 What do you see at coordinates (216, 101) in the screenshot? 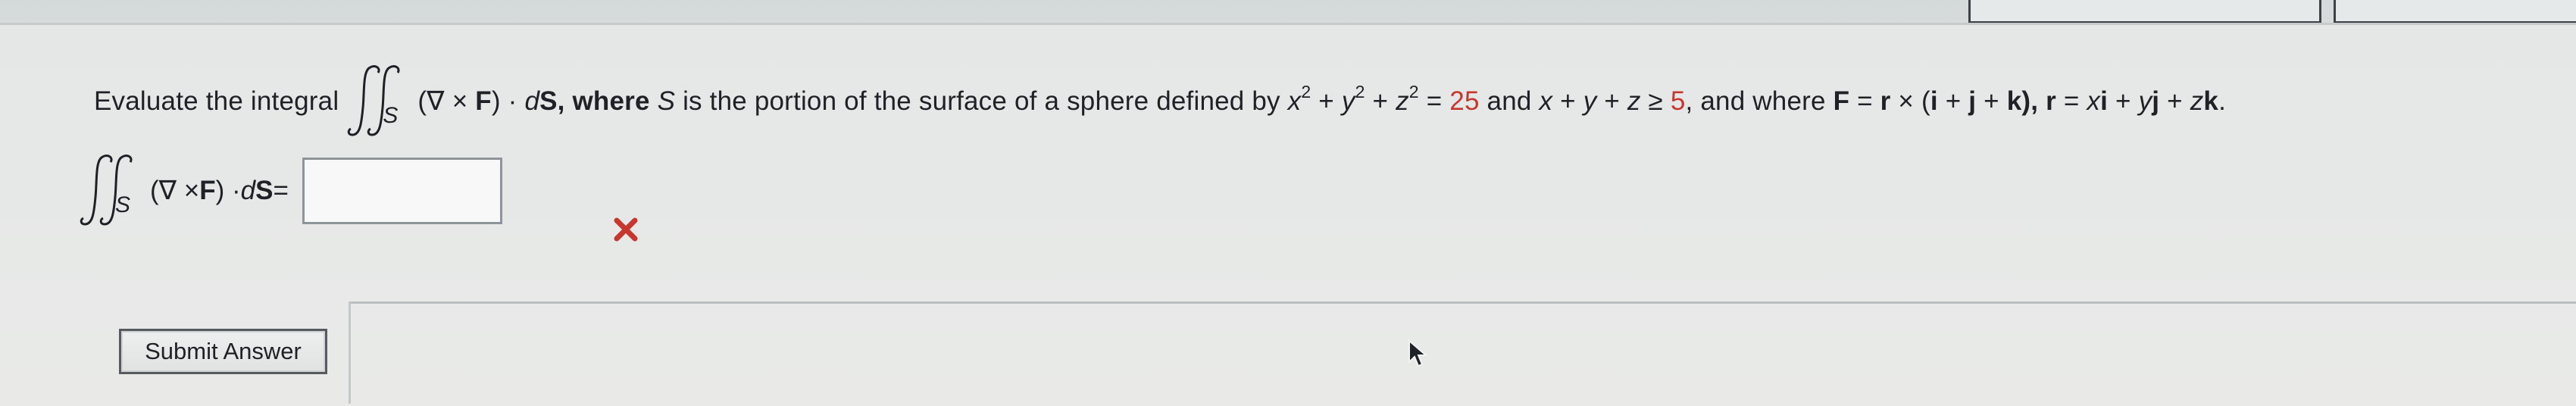
I see `question-lead: Evaluate the integral` at bounding box center [216, 101].